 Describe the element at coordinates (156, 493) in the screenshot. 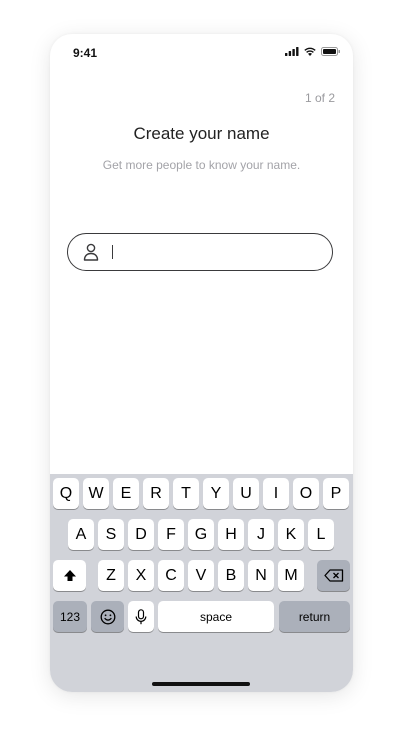

I see `key-r: R` at that location.